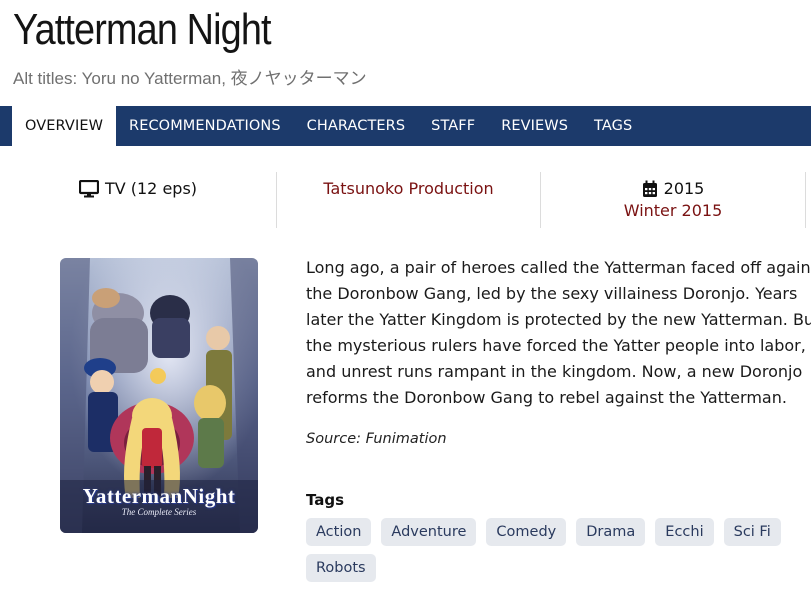 Image resolution: width=811 pixels, height=591 pixels. What do you see at coordinates (376, 439) in the screenshot?
I see `synopsis-source: Source: Funimation` at bounding box center [376, 439].